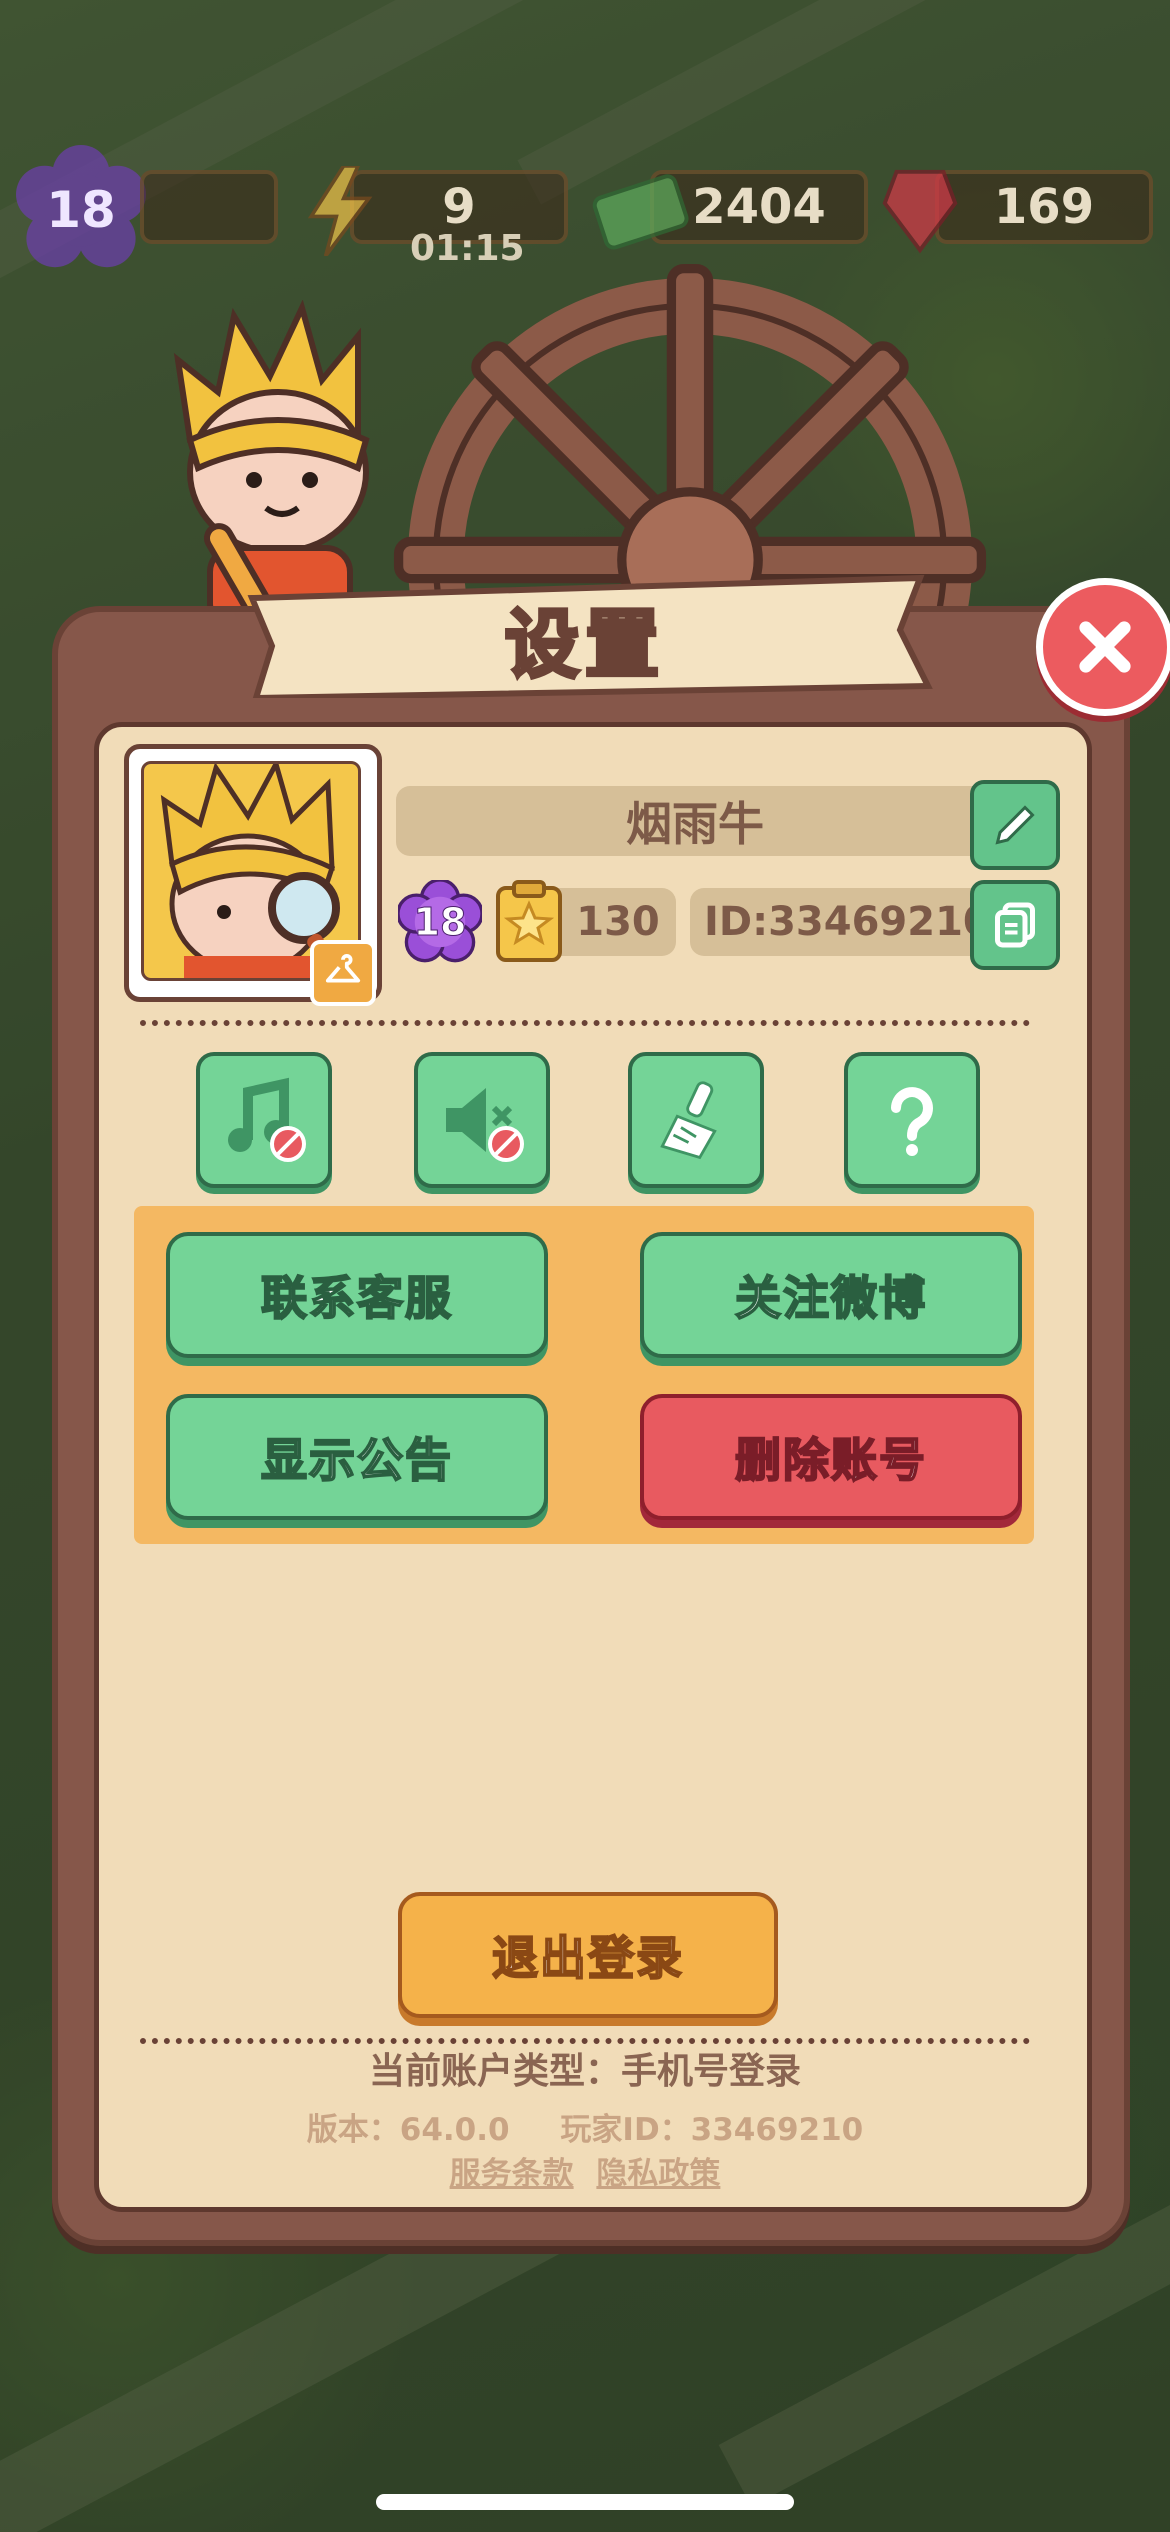 The width and height of the screenshot is (1170, 2532). I want to click on level-progress-bar, so click(209, 207).